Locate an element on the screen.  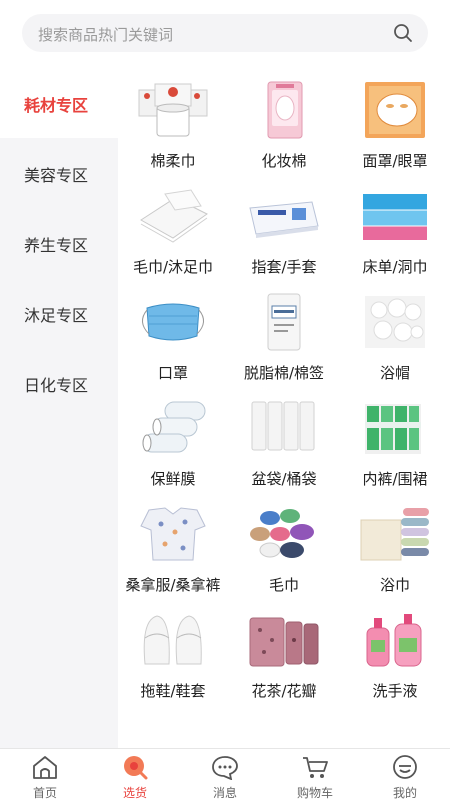
search-input: 搜索商品热门关键词 is located at coordinates (225, 33).